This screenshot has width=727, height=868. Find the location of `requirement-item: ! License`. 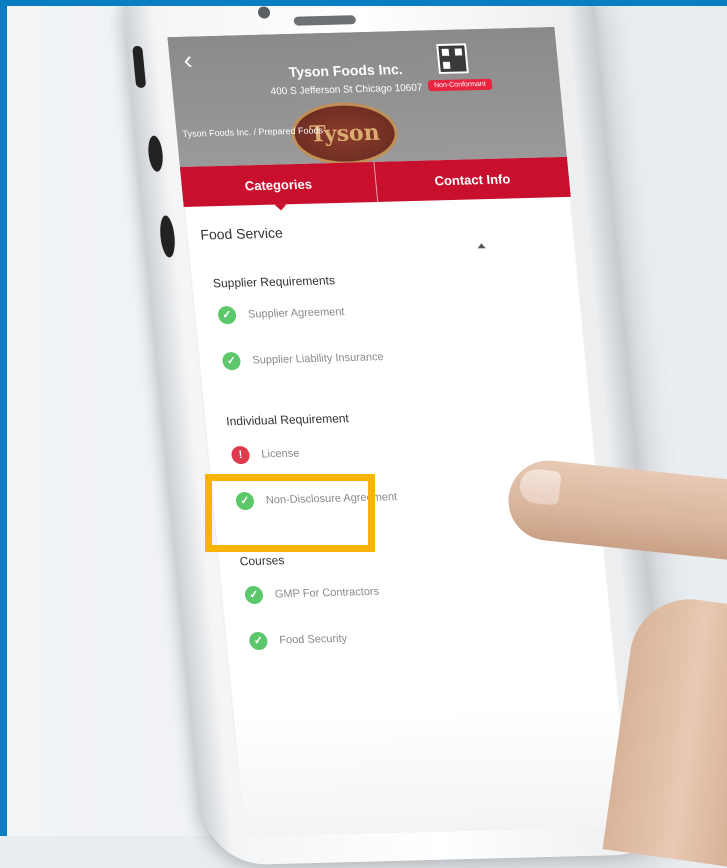

requirement-item: ! License is located at coordinates (265, 455).